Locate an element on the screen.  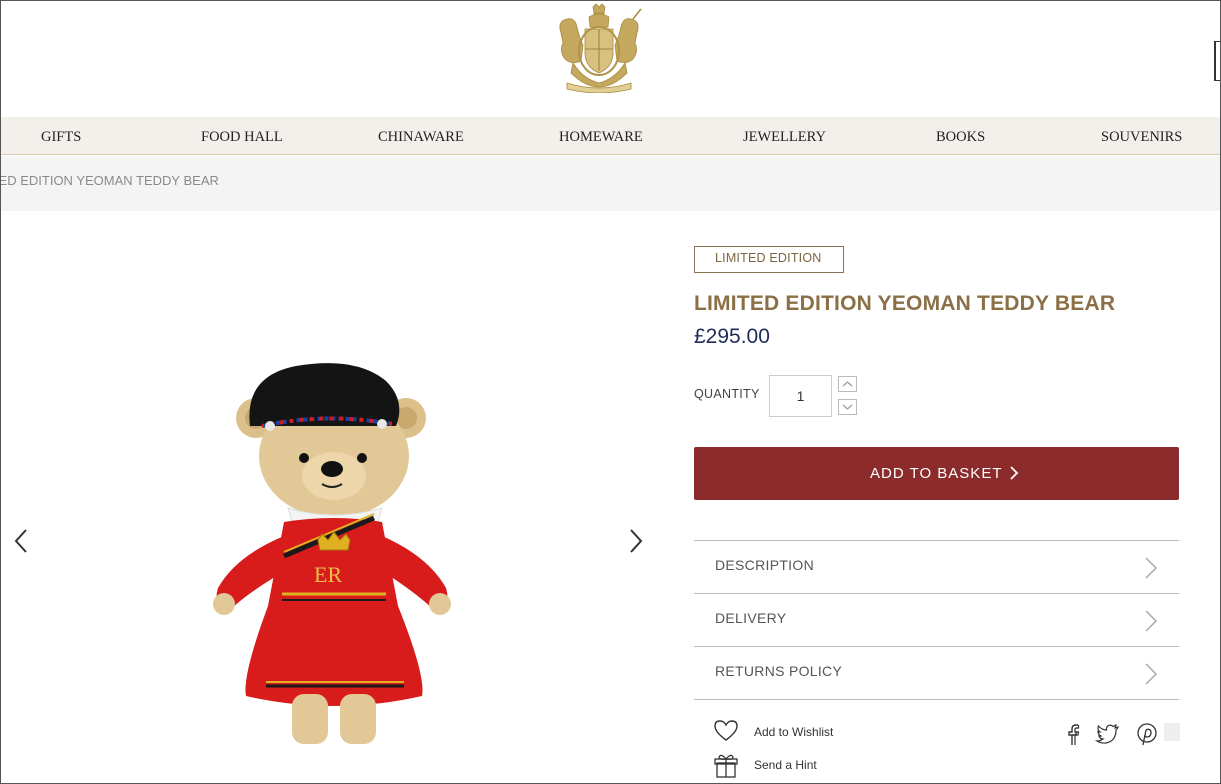
accordion-label: DELIVERY is located at coordinates (751, 618).